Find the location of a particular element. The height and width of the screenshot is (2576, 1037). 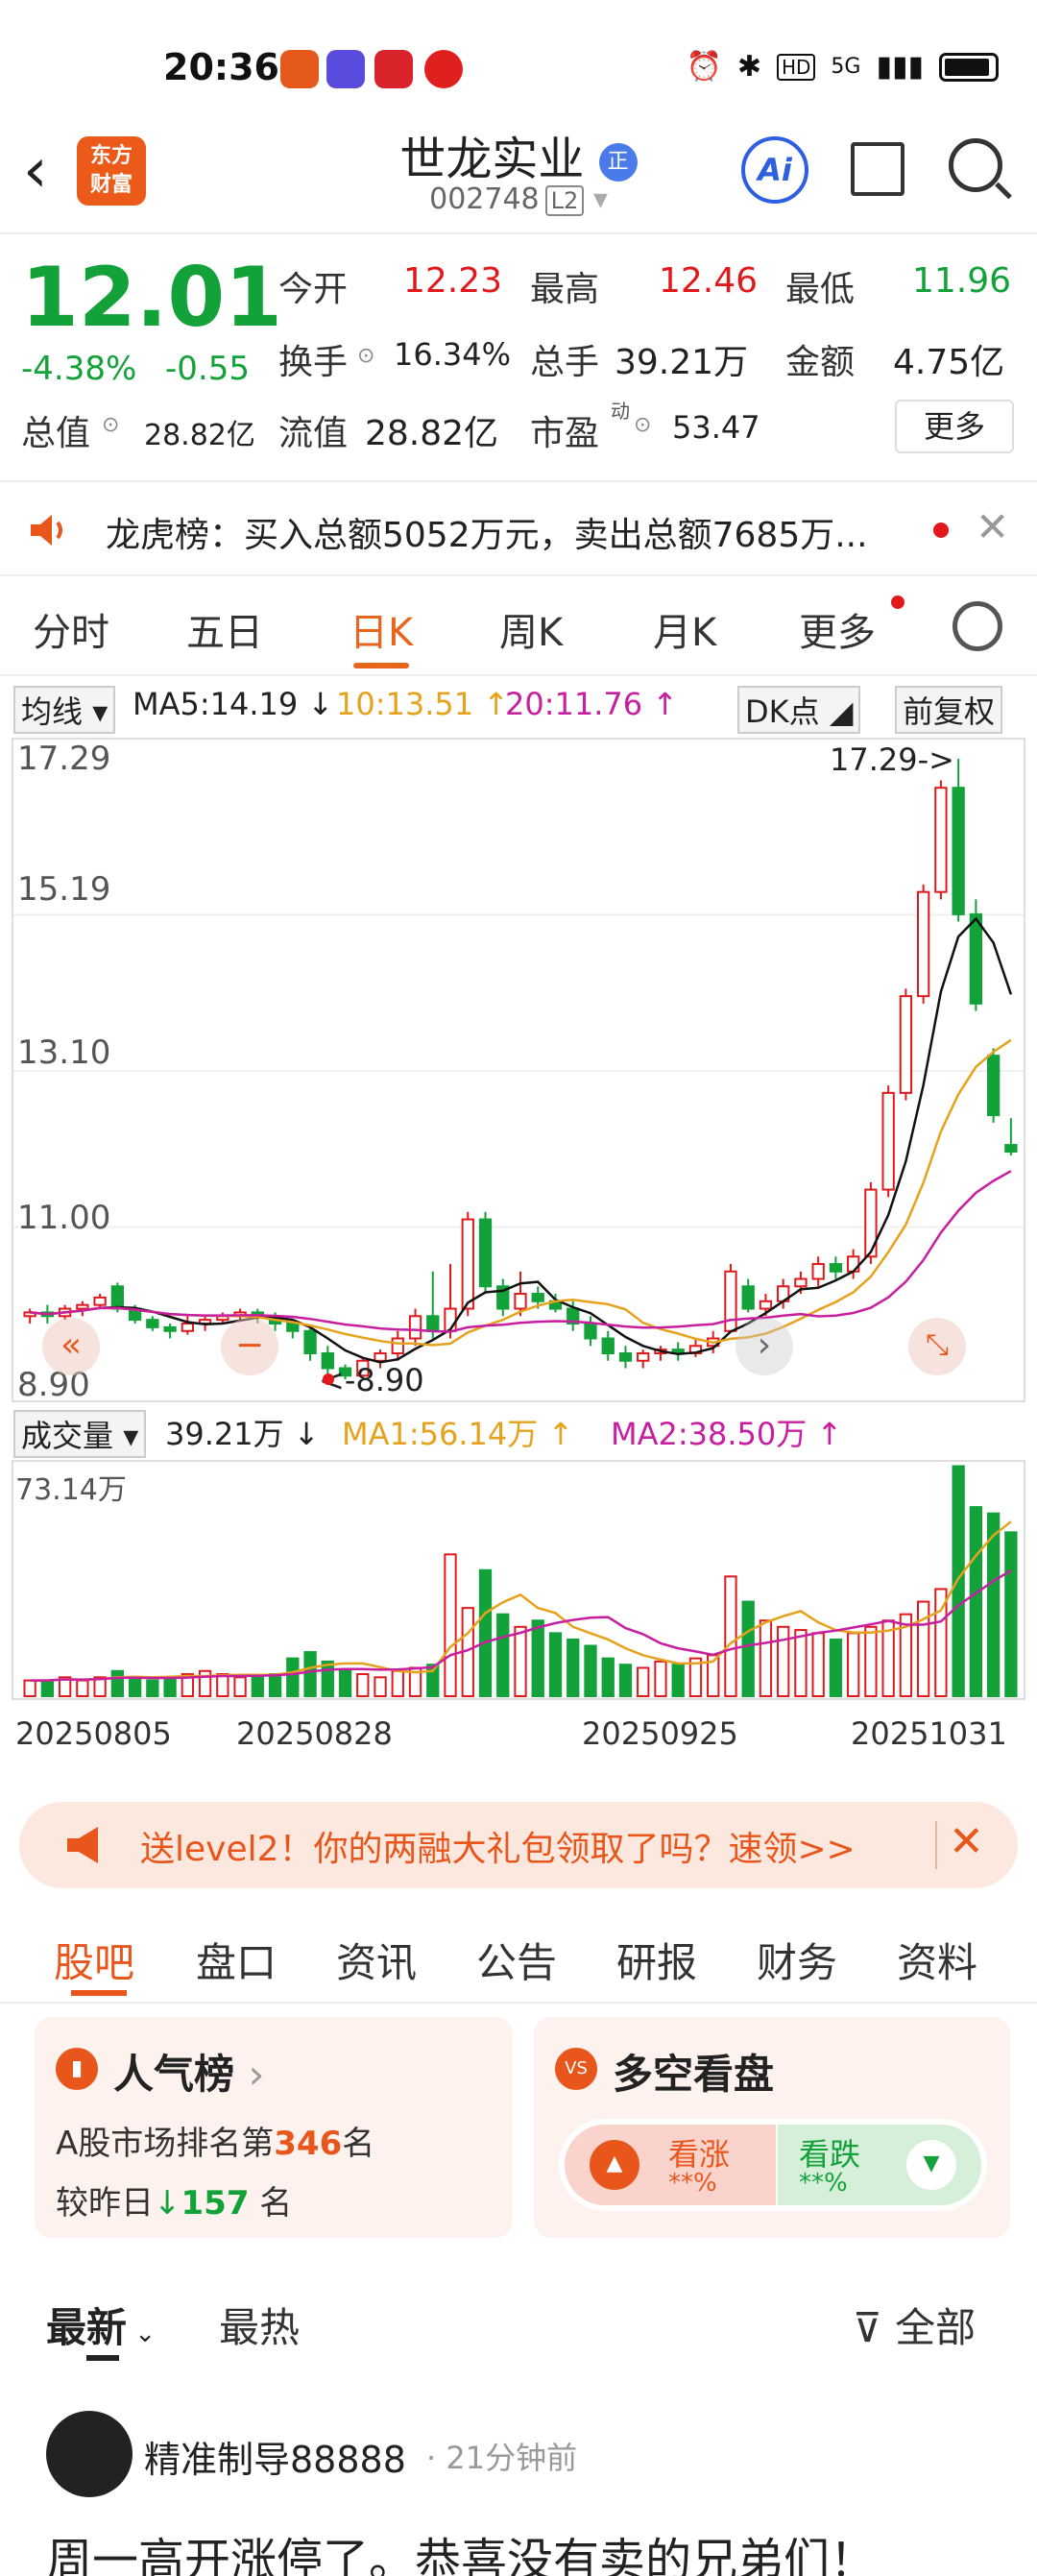

gear-icon is located at coordinates (977, 626).